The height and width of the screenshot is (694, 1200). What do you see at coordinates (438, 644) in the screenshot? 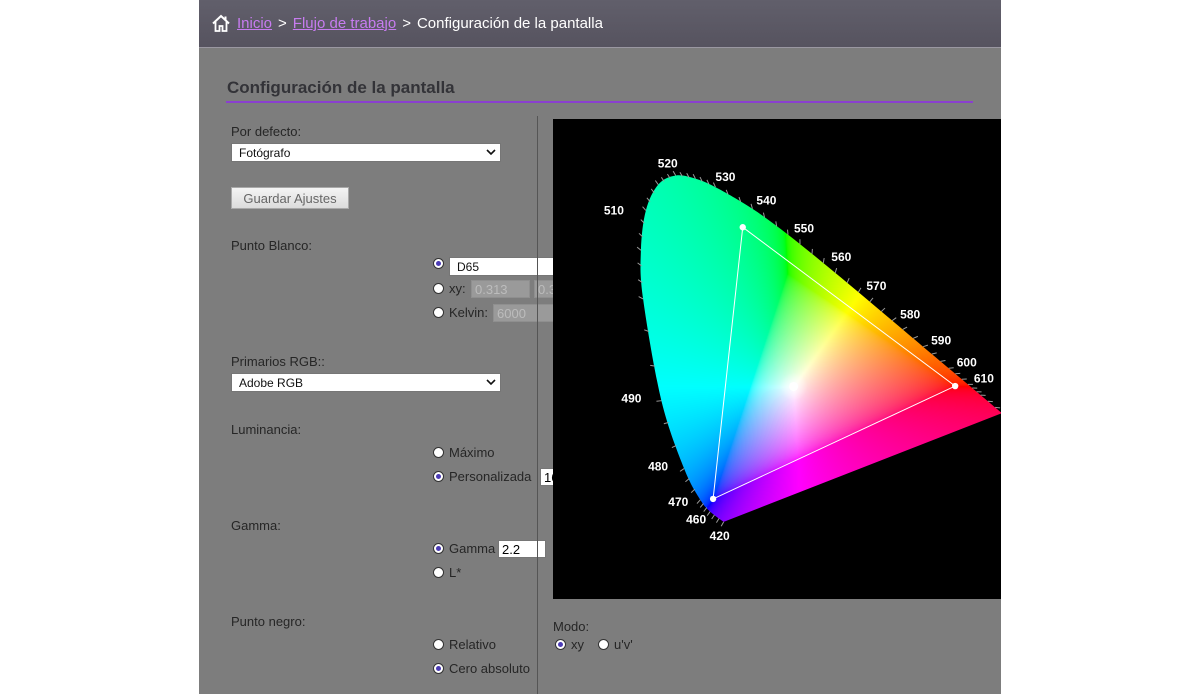
I see `black-point-relative-radio` at bounding box center [438, 644].